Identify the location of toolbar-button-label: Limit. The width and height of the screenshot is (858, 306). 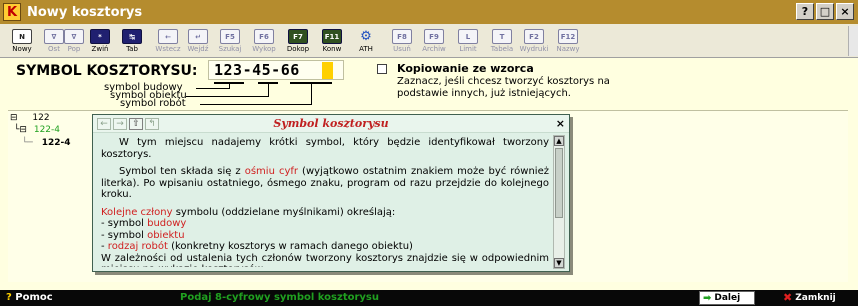
(468, 49).